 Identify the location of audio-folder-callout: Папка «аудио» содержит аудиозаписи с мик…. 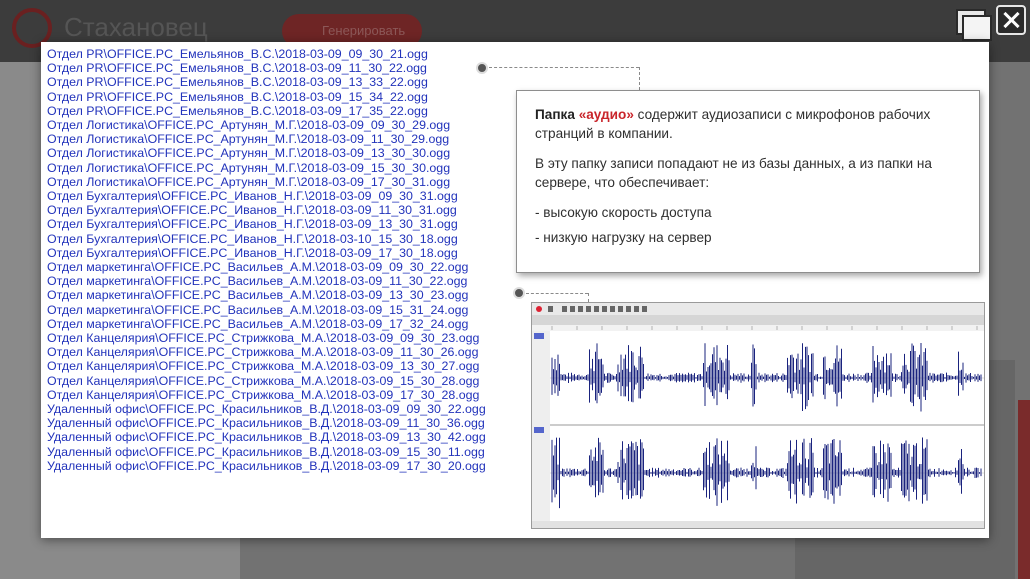
(748, 181).